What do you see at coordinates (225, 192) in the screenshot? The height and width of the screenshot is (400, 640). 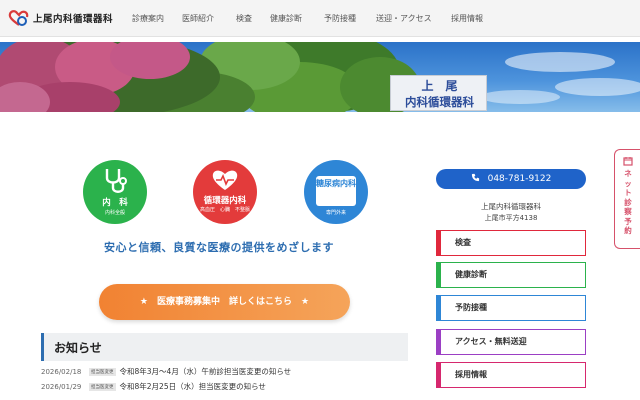 I see `dept-cardiology: 循環器内科 高血圧 心臓 不整脈` at bounding box center [225, 192].